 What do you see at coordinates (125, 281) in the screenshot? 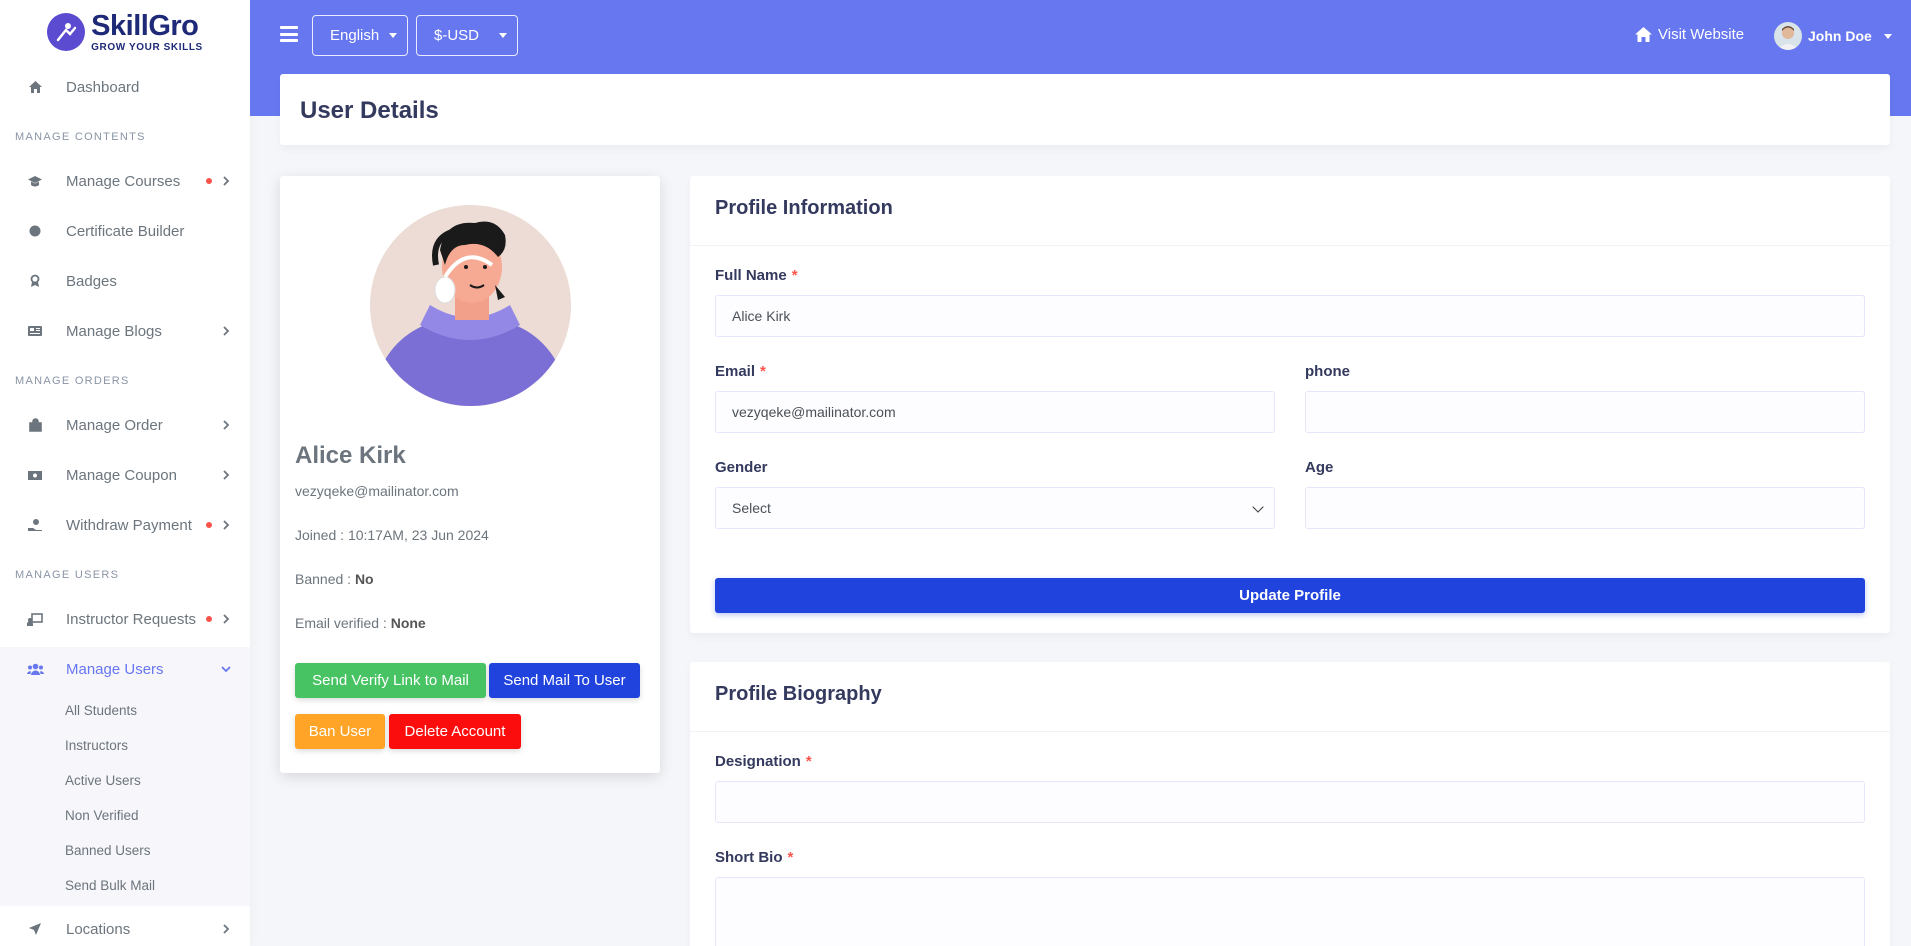
I see `sidebar-item-badges: Badges` at bounding box center [125, 281].